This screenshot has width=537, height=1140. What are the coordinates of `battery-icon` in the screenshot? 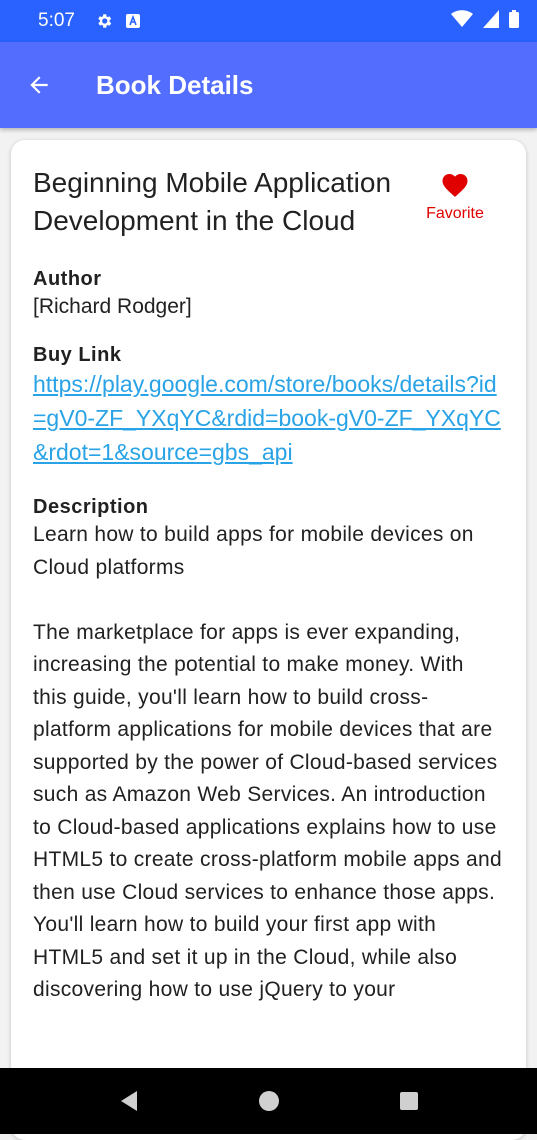 It's located at (514, 21).